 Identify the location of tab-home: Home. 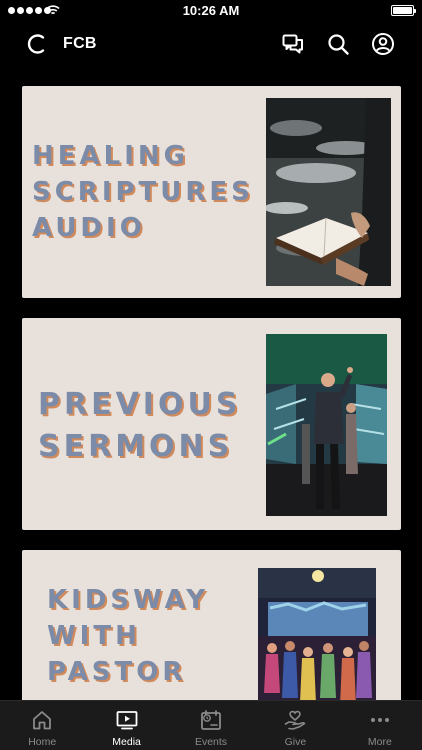
(42, 725).